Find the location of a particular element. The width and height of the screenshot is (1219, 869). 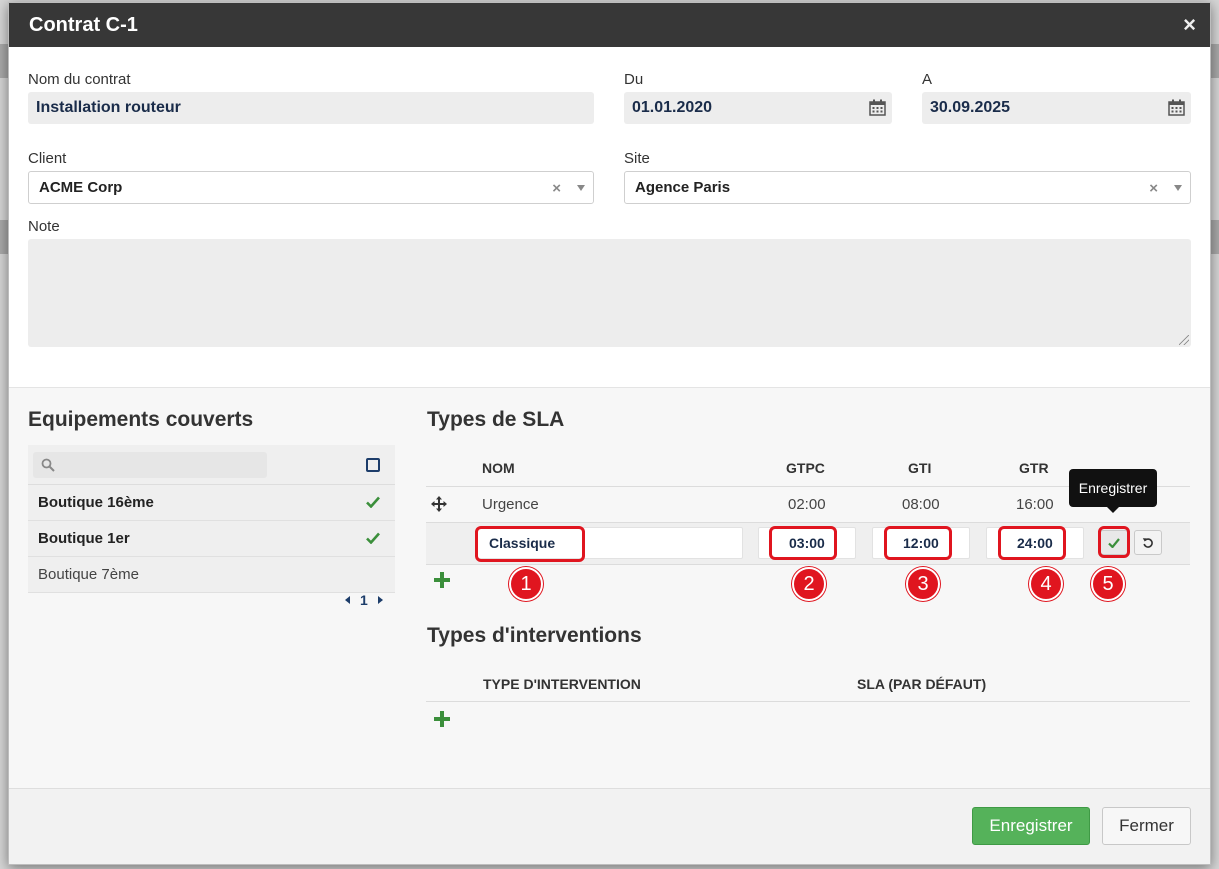

add-sla-icon is located at coordinates (442, 580).